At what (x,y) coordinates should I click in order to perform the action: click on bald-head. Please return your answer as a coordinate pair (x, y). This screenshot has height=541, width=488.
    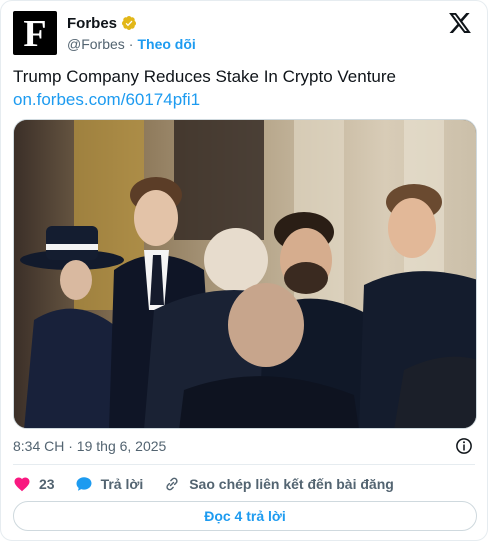
    Looking at the image, I should click on (266, 325).